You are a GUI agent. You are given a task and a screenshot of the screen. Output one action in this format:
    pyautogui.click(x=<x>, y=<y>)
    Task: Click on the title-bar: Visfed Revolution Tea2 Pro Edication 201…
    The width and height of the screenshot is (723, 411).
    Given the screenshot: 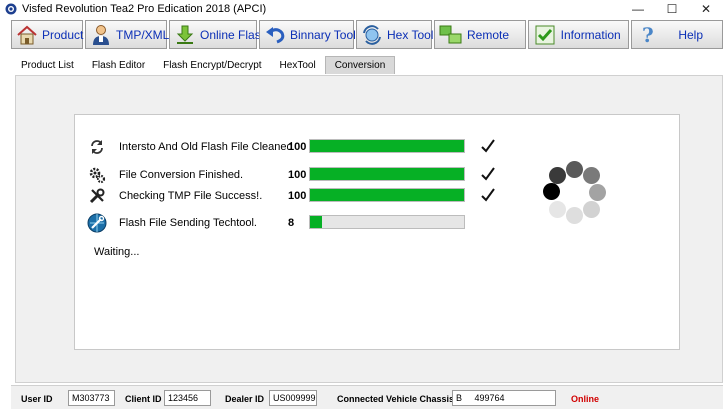 What is the action you would take?
    pyautogui.click(x=361, y=8)
    